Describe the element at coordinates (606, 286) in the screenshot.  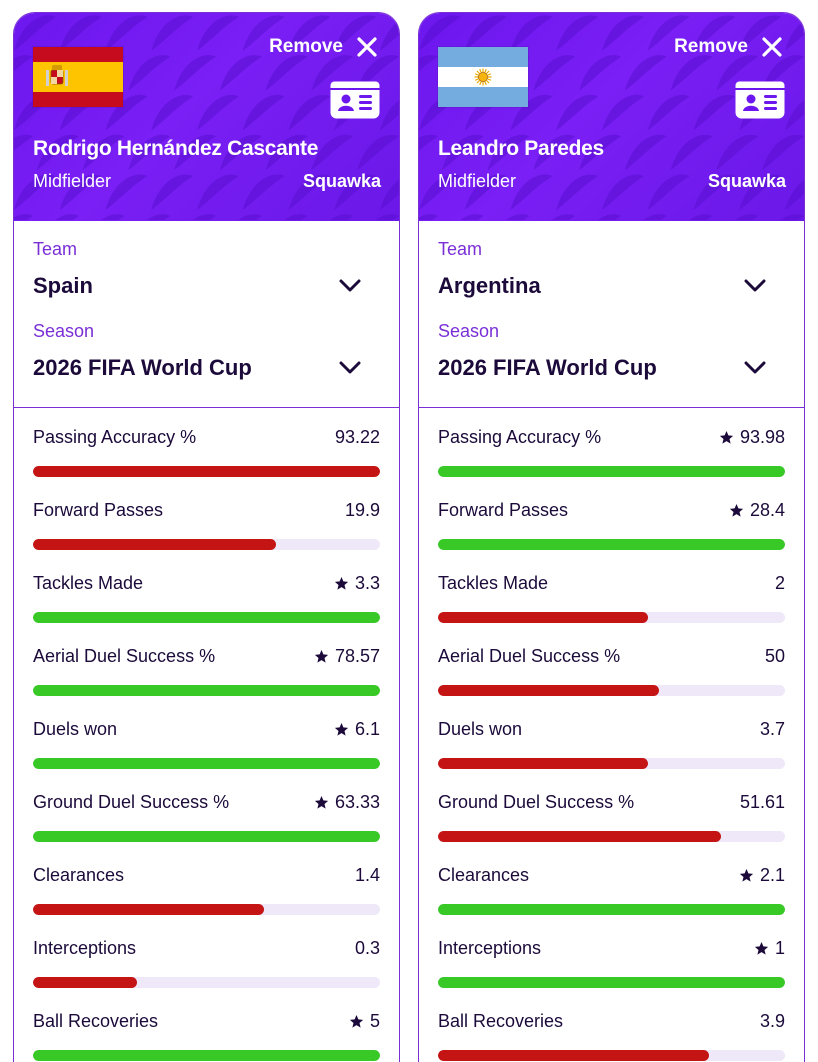
I see `team-select: Argentina` at that location.